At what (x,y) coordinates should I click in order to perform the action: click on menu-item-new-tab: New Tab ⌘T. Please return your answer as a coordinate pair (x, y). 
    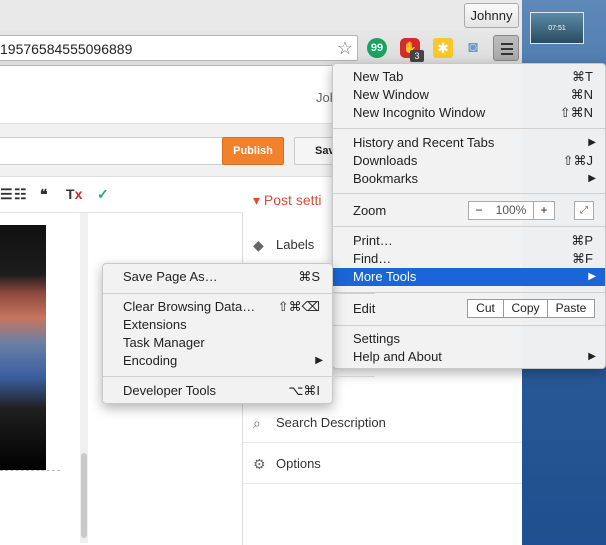
    Looking at the image, I should click on (469, 77).